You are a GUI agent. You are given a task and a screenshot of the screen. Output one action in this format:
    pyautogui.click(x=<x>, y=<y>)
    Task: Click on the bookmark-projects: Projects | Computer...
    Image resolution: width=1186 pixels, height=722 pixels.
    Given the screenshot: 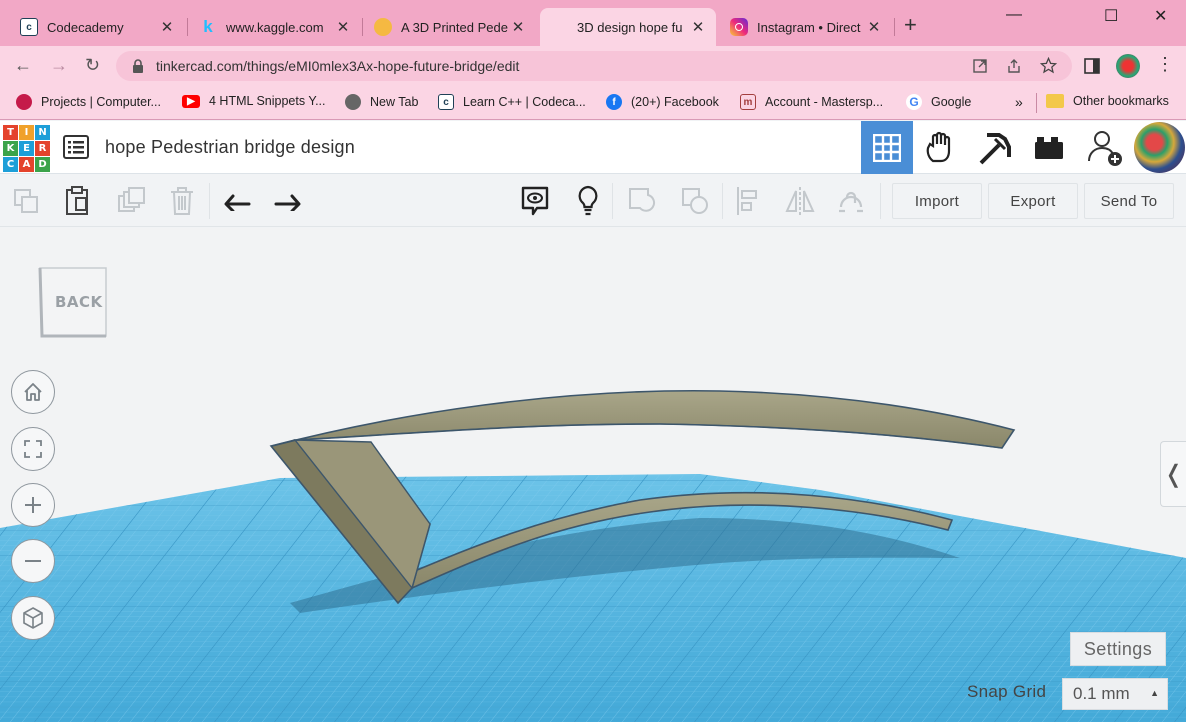 What is the action you would take?
    pyautogui.click(x=88, y=102)
    